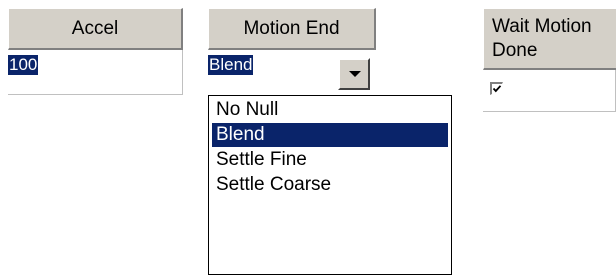 Image resolution: width=616 pixels, height=276 pixels. I want to click on chevron-down-icon, so click(355, 74).